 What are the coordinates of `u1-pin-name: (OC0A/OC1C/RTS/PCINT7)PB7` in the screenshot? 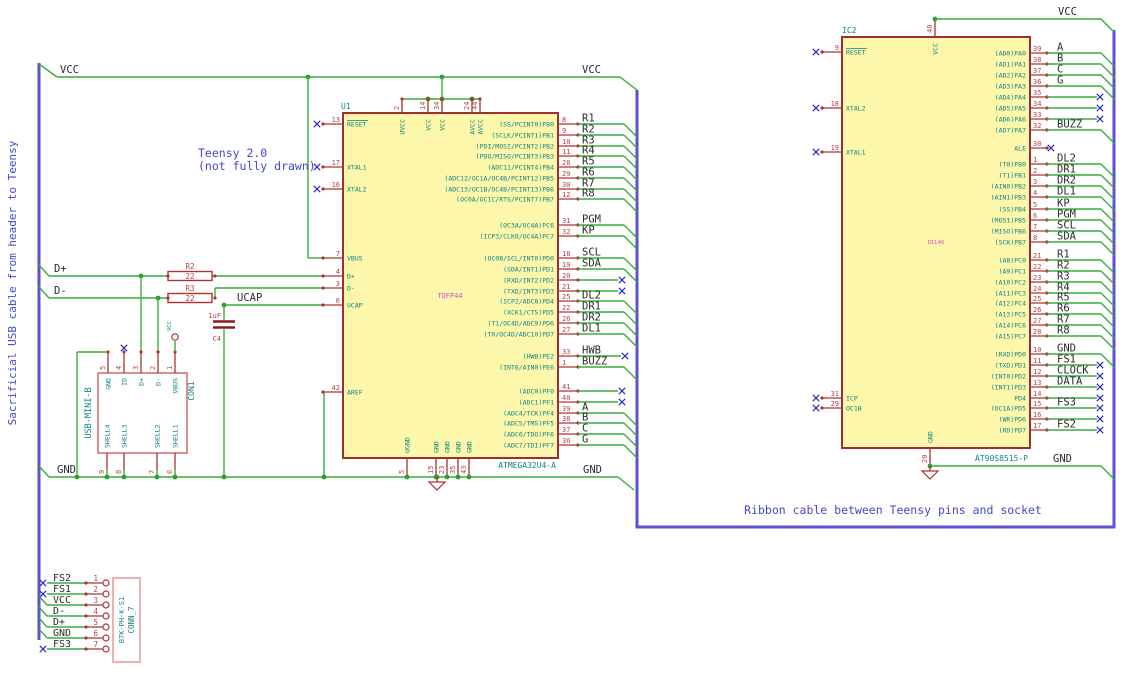 It's located at (505, 200).